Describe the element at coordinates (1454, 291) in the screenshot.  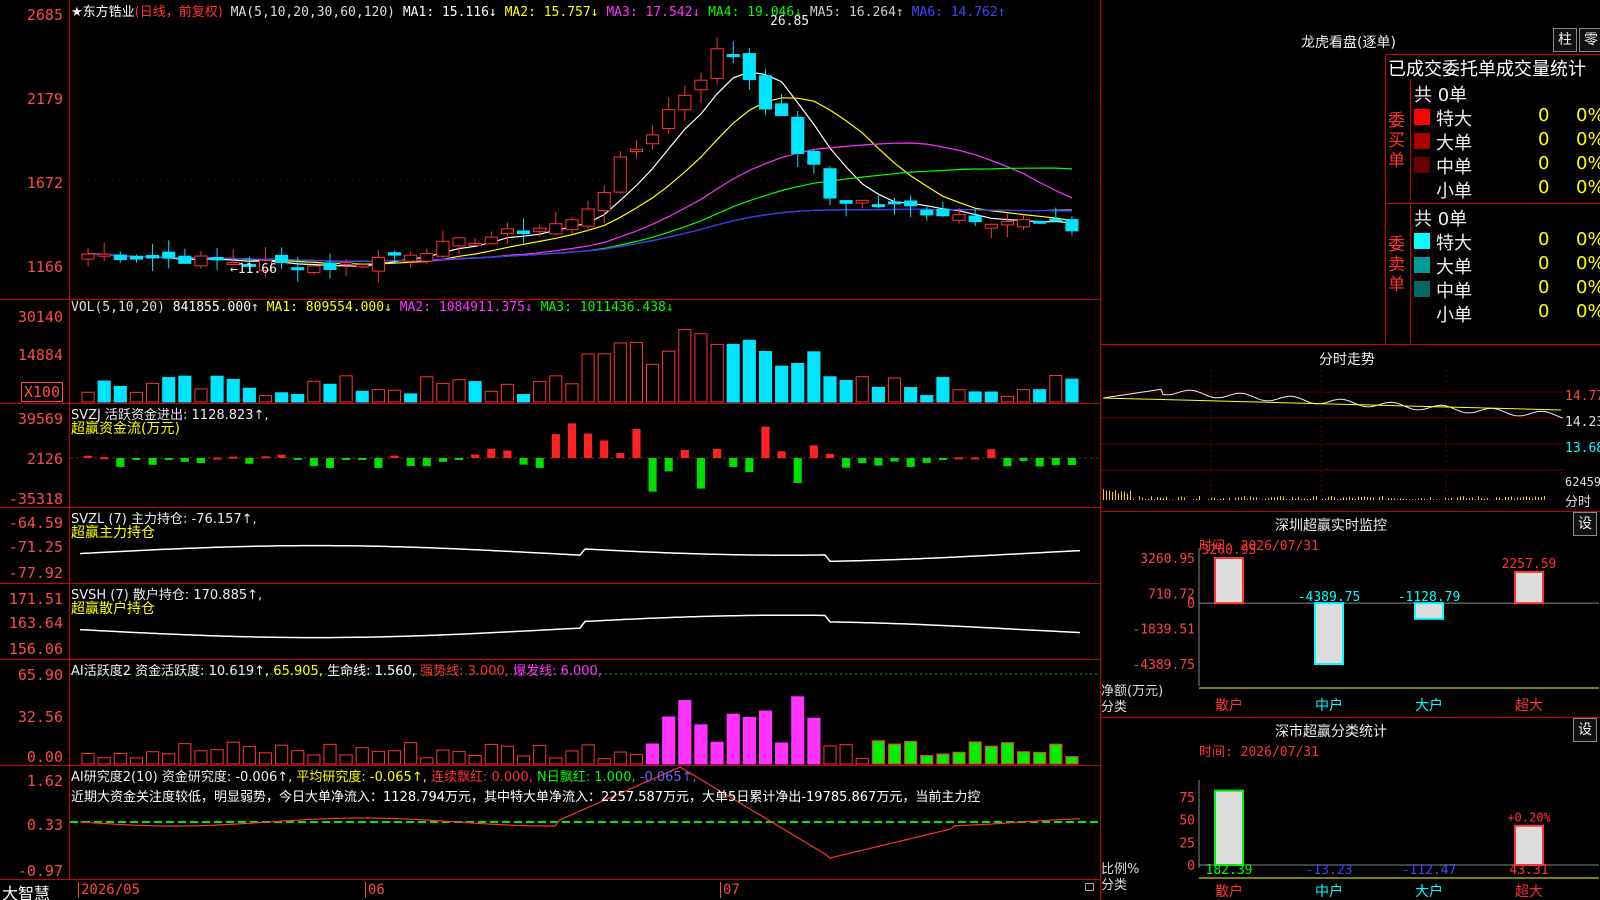
I see `row-label: 中单` at that location.